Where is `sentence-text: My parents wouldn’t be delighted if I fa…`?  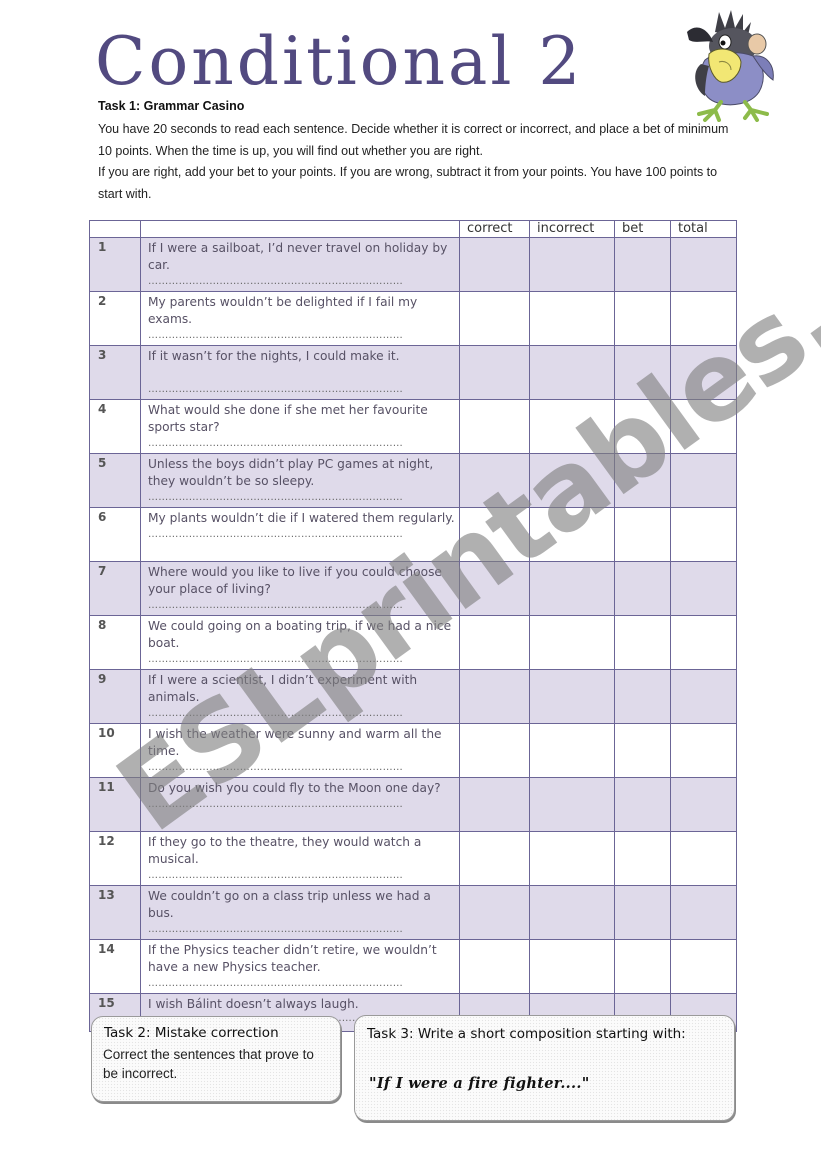 sentence-text: My parents wouldn’t be delighted if I fa… is located at coordinates (283, 310).